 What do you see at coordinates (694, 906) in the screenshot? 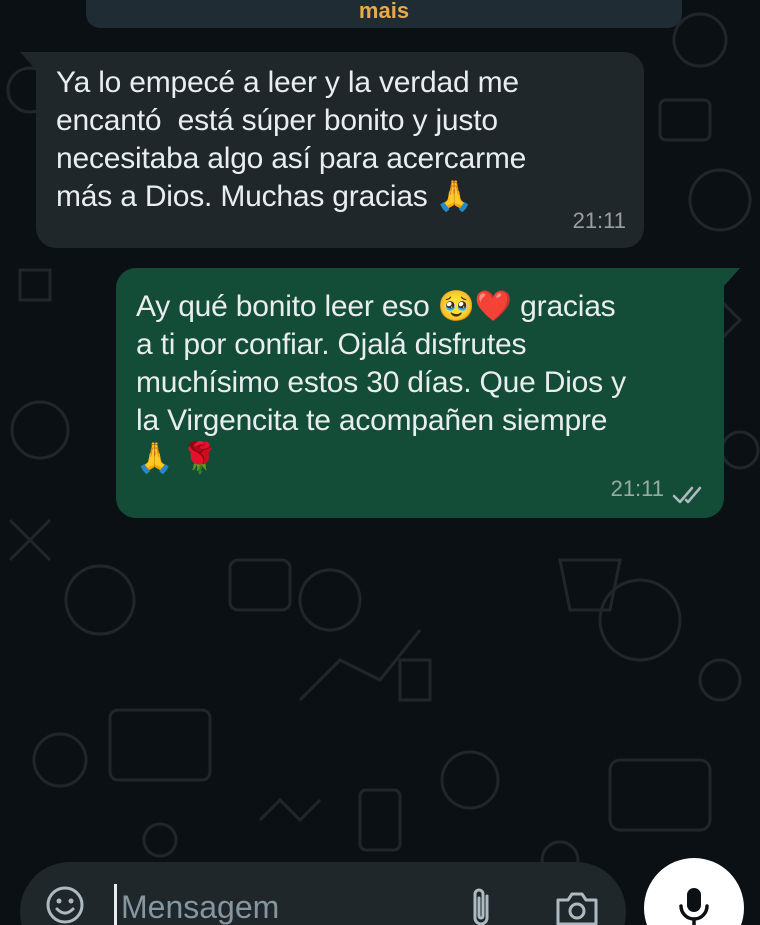
I see `microphone-icon` at bounding box center [694, 906].